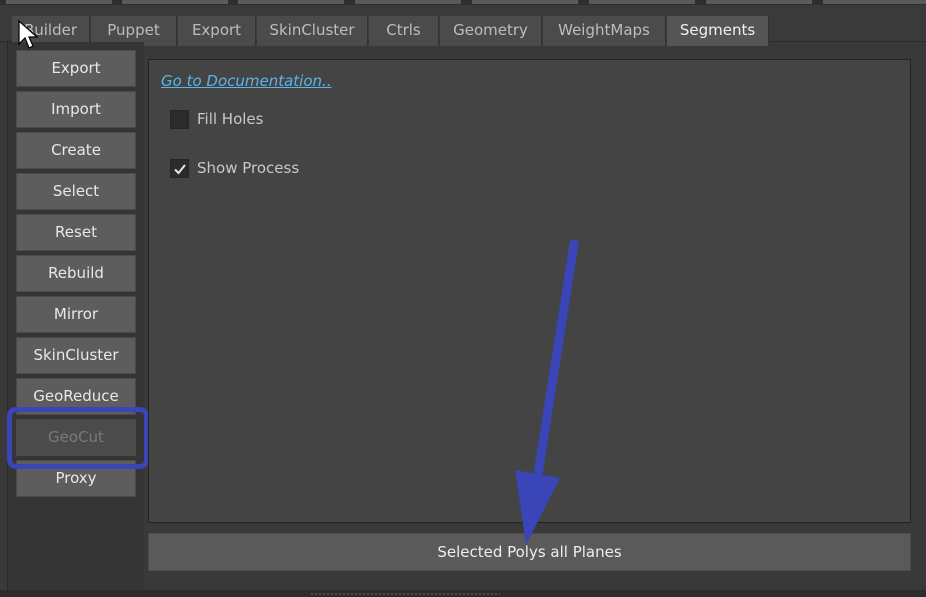 This screenshot has width=926, height=597. What do you see at coordinates (404, 31) in the screenshot?
I see `tab-ctrls: Ctrls` at bounding box center [404, 31].